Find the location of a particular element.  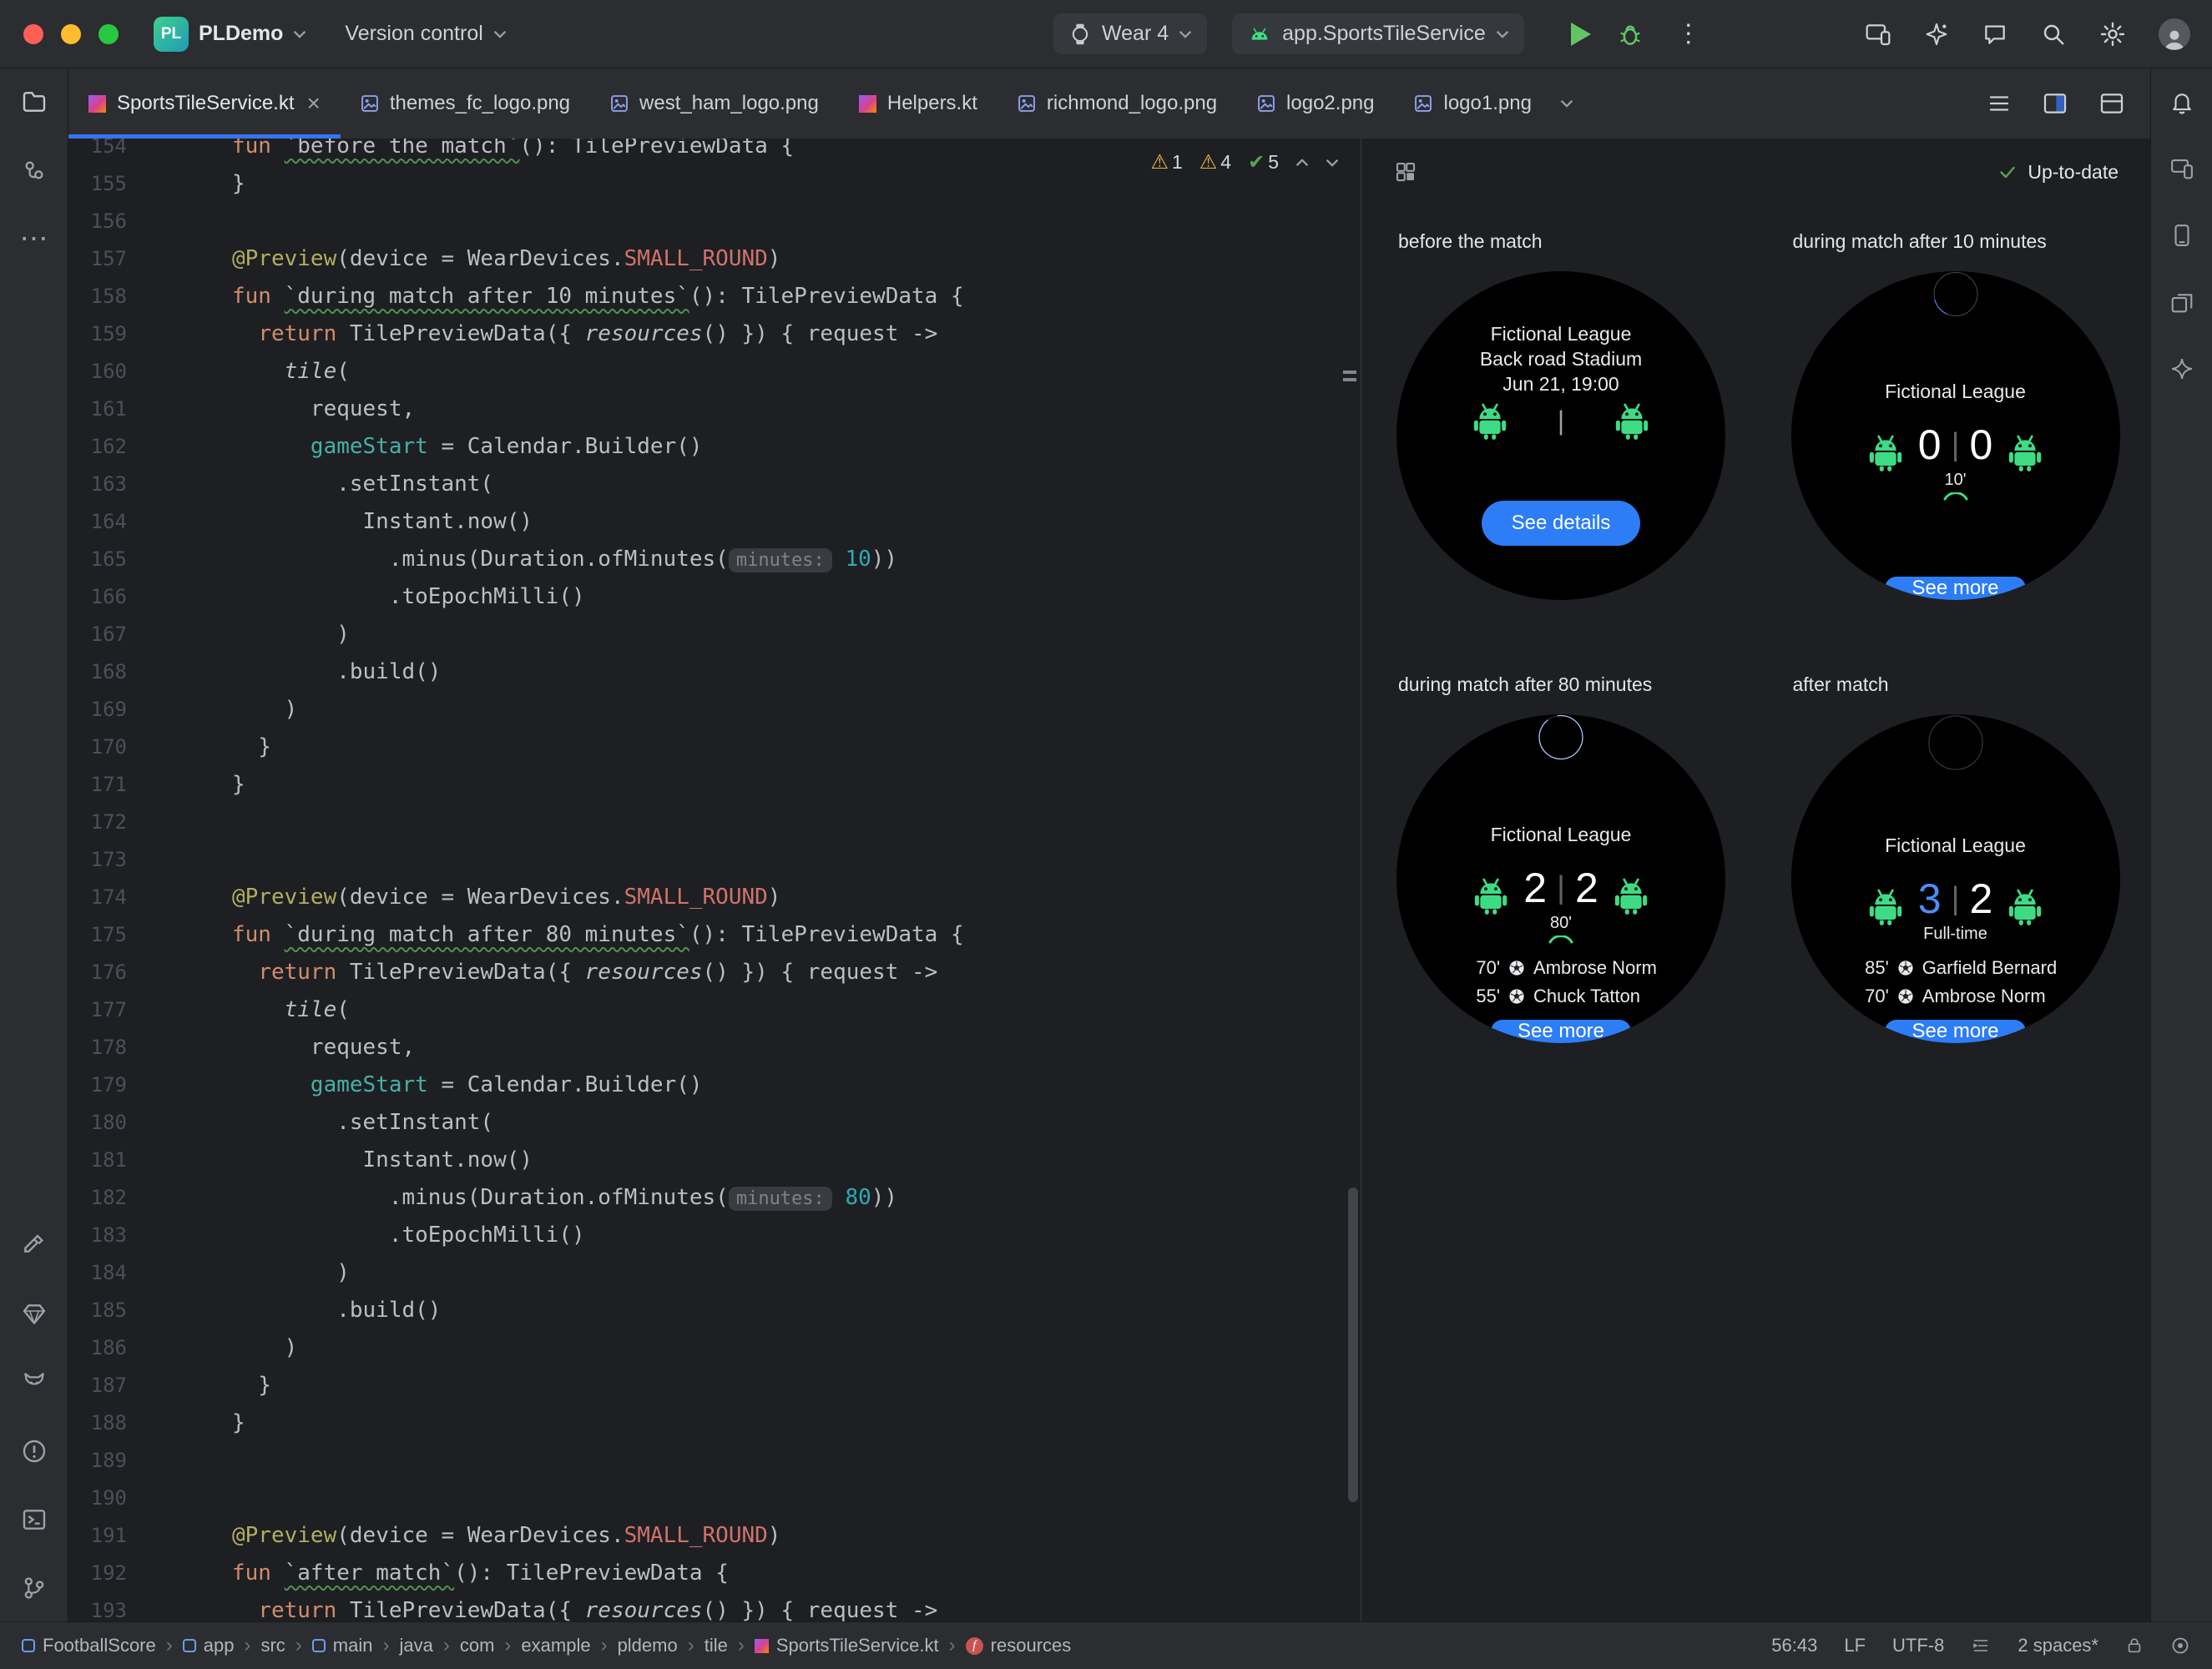

ai-assistant-icon is located at coordinates (1936, 34).